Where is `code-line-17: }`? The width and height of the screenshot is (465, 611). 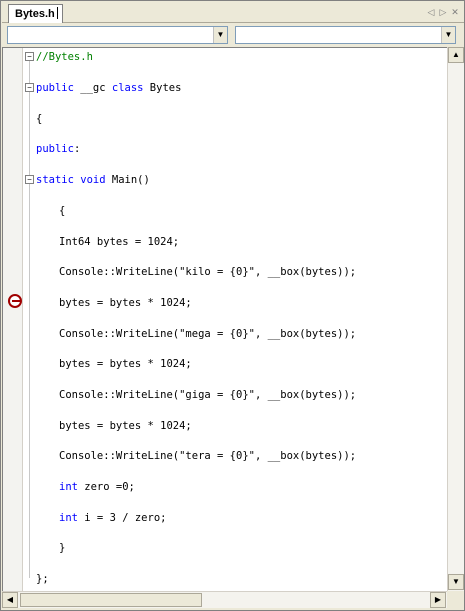
code-line-17: } is located at coordinates (62, 548).